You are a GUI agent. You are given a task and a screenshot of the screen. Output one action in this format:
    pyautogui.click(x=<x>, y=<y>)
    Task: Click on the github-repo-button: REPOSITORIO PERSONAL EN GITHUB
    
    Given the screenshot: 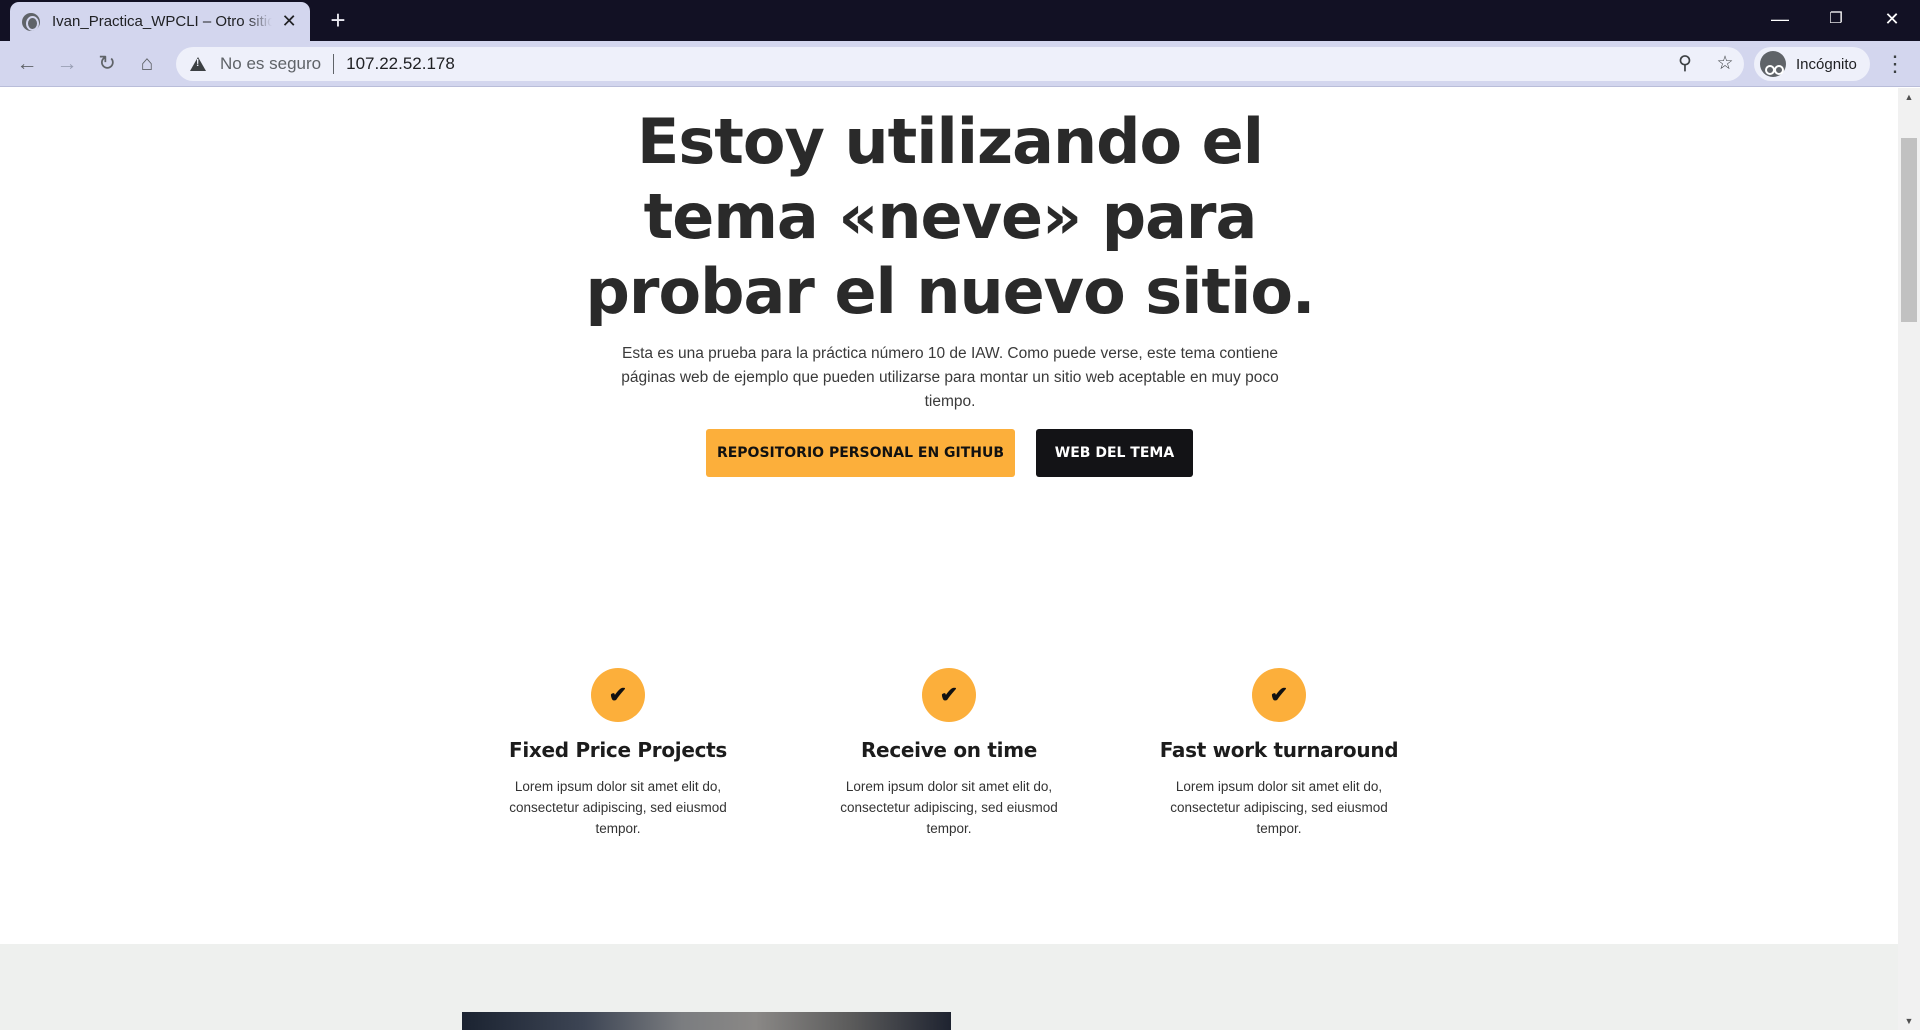 What is the action you would take?
    pyautogui.click(x=860, y=453)
    